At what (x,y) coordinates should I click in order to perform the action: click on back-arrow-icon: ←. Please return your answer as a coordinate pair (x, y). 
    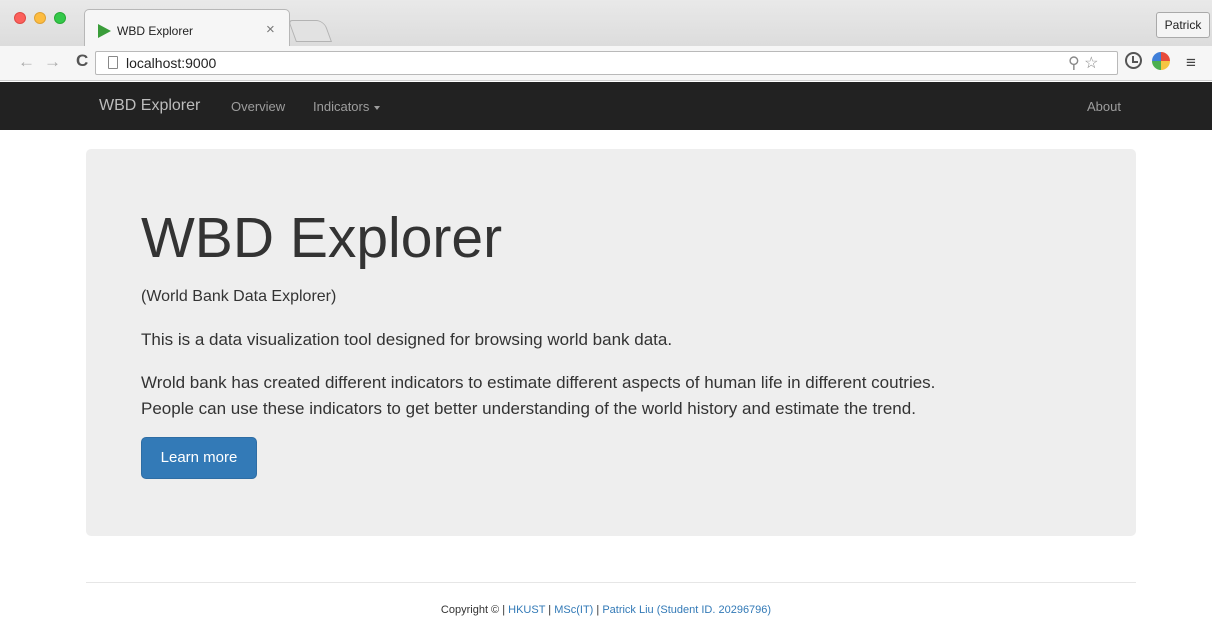
    Looking at the image, I should click on (26, 62).